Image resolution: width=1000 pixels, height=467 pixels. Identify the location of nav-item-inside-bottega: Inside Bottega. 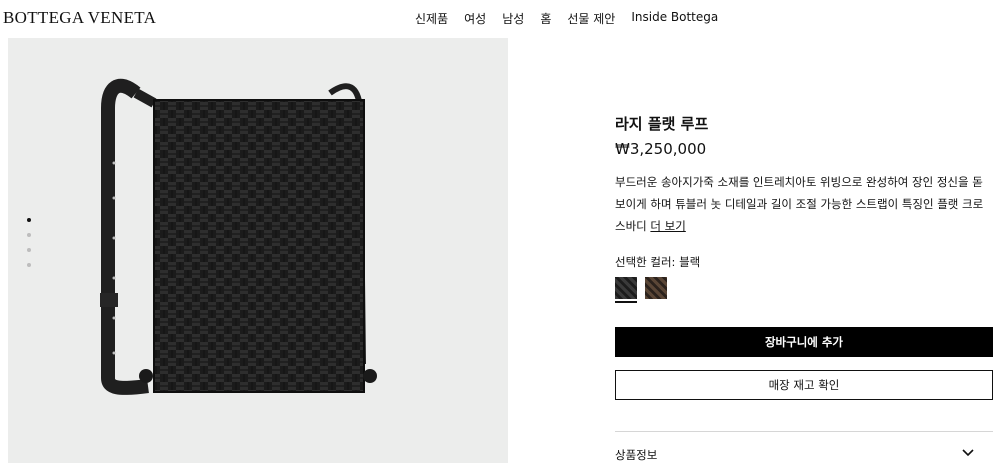
(674, 18).